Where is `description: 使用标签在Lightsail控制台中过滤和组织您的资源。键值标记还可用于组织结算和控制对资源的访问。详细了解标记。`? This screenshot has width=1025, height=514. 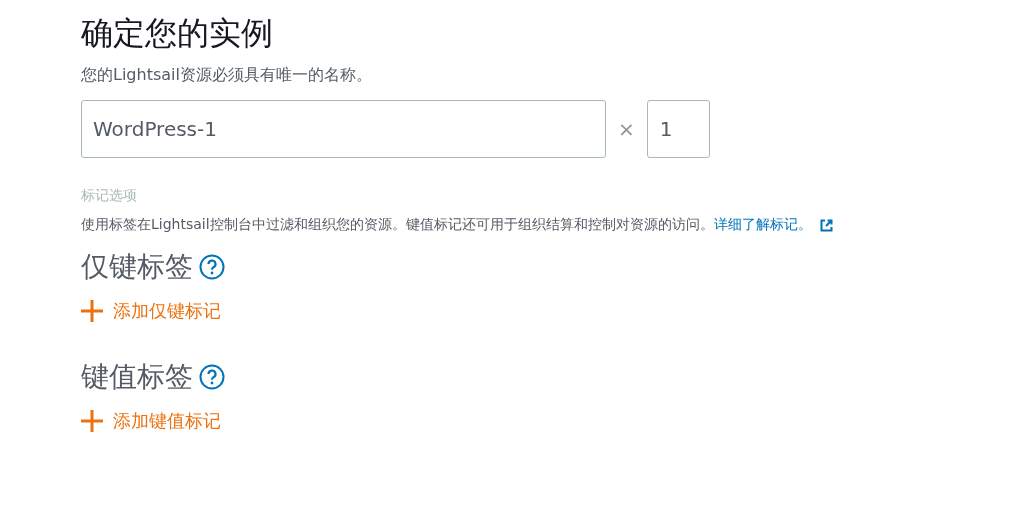
description: 使用标签在Lightsail控制台中过滤和组织您的资源。键值标记还可用于组织结算和控制对资源的访问。详细了解标记。 is located at coordinates (466, 224).